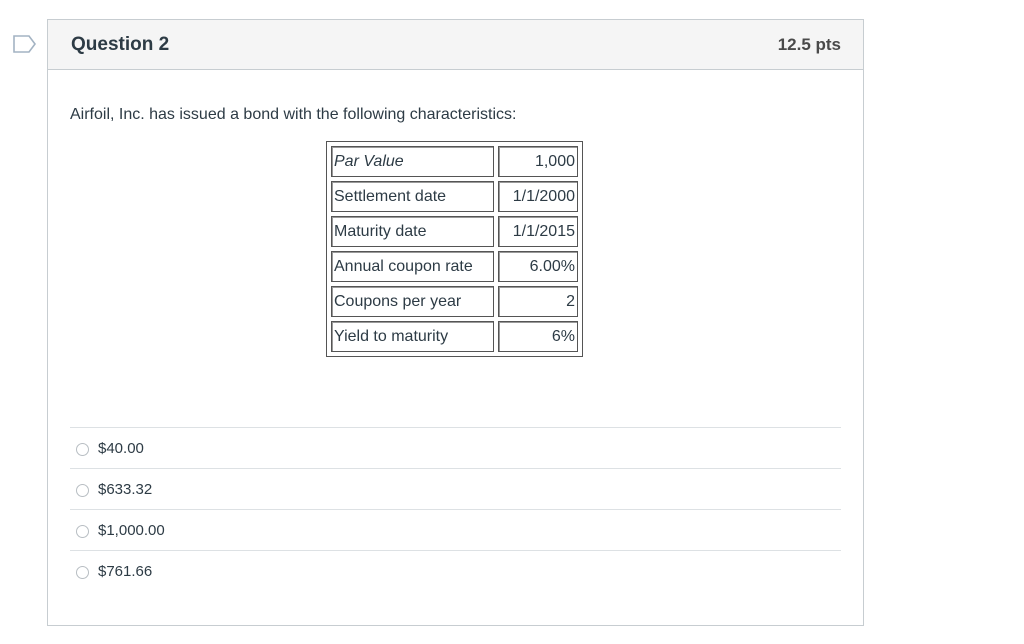  I want to click on table-row: Maturity date 1/1/2015, so click(454, 231).